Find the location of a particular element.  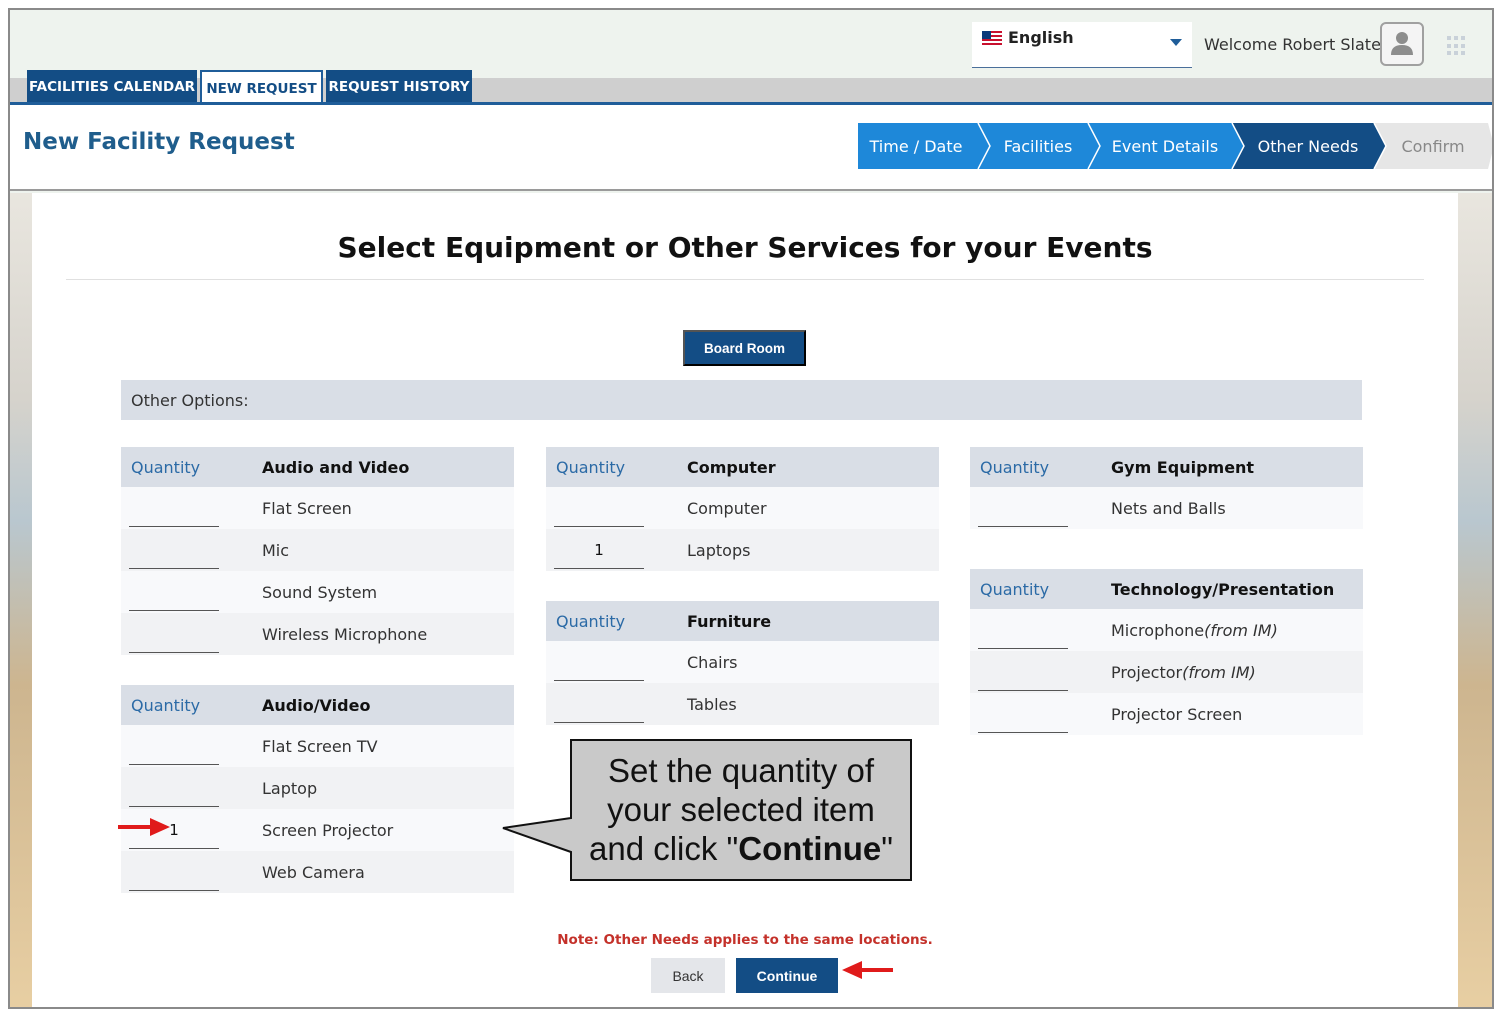

table-header: Quantity Technology/Presentation is located at coordinates (1166, 589).